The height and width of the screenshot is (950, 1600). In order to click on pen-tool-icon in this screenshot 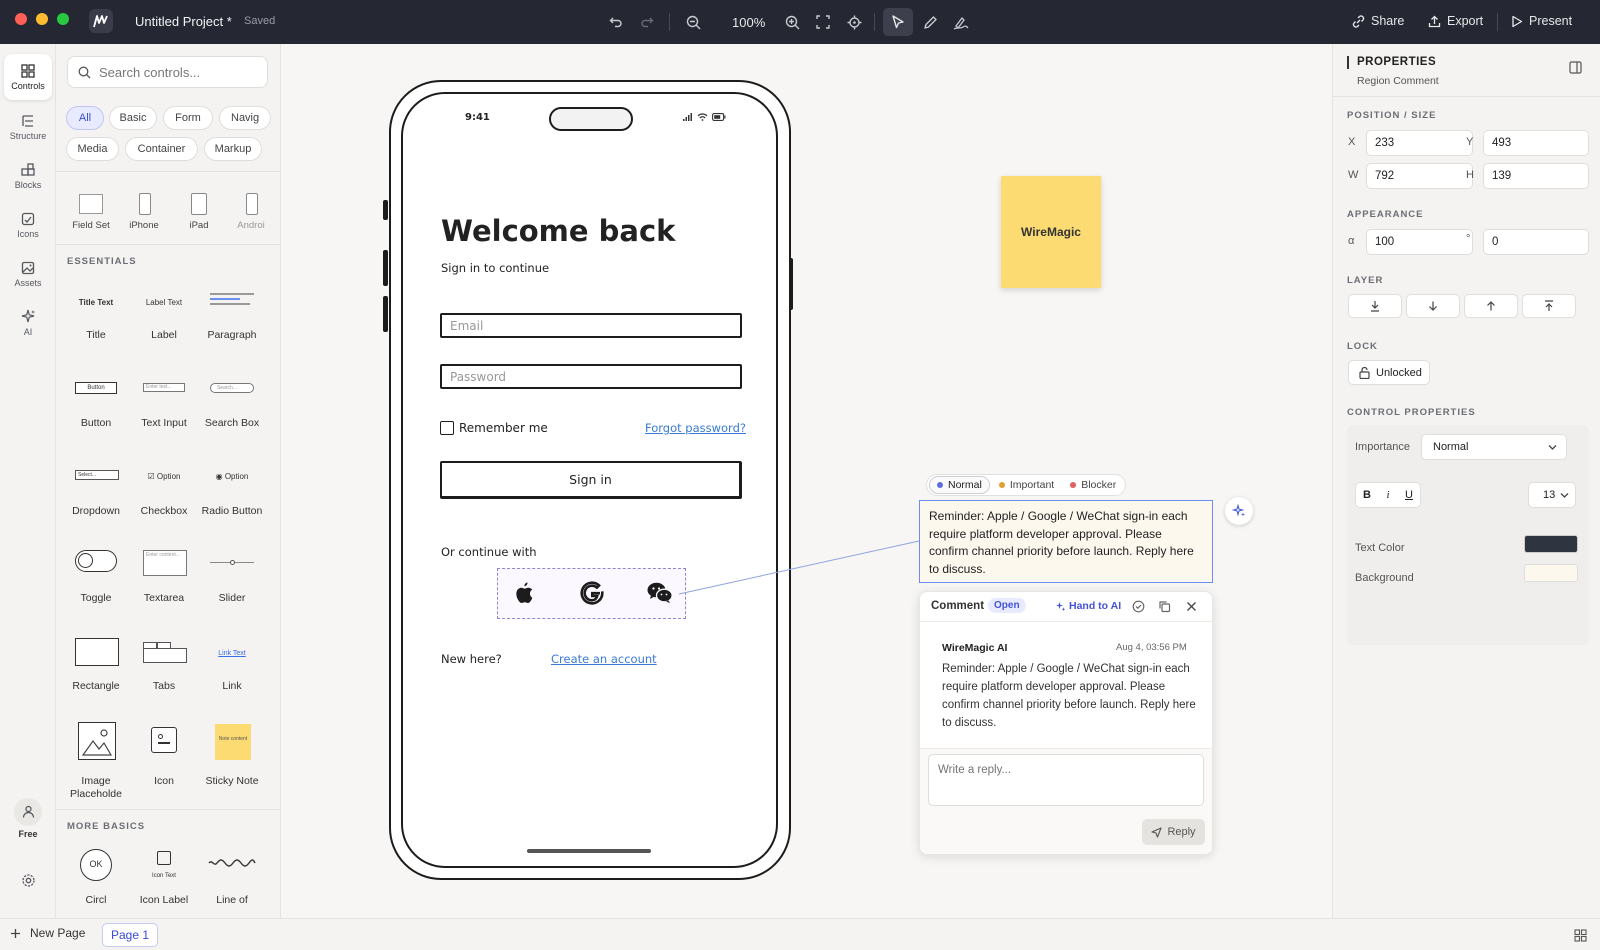, I will do `click(930, 22)`.